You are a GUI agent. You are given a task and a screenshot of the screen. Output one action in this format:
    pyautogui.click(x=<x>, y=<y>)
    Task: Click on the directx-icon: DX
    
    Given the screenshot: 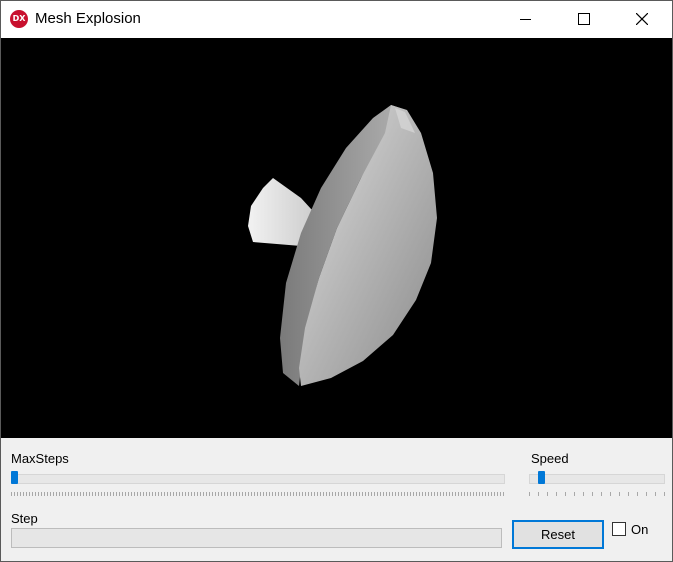 What is the action you would take?
    pyautogui.click(x=19, y=19)
    